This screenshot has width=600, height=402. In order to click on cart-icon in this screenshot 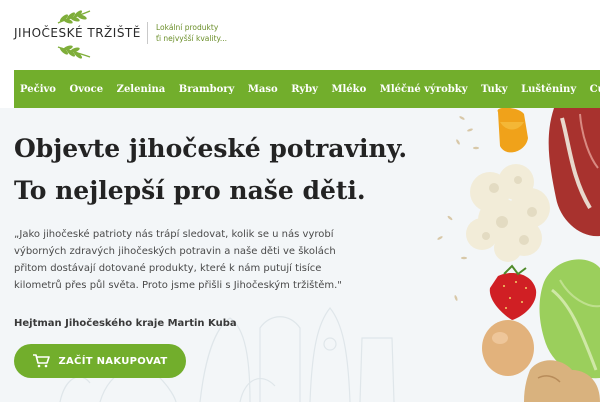, I will do `click(42, 361)`.